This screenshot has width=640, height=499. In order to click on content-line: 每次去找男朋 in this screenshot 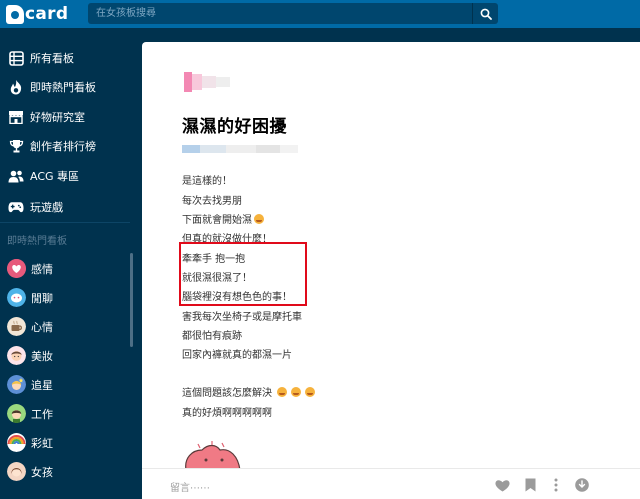, I will do `click(212, 201)`.